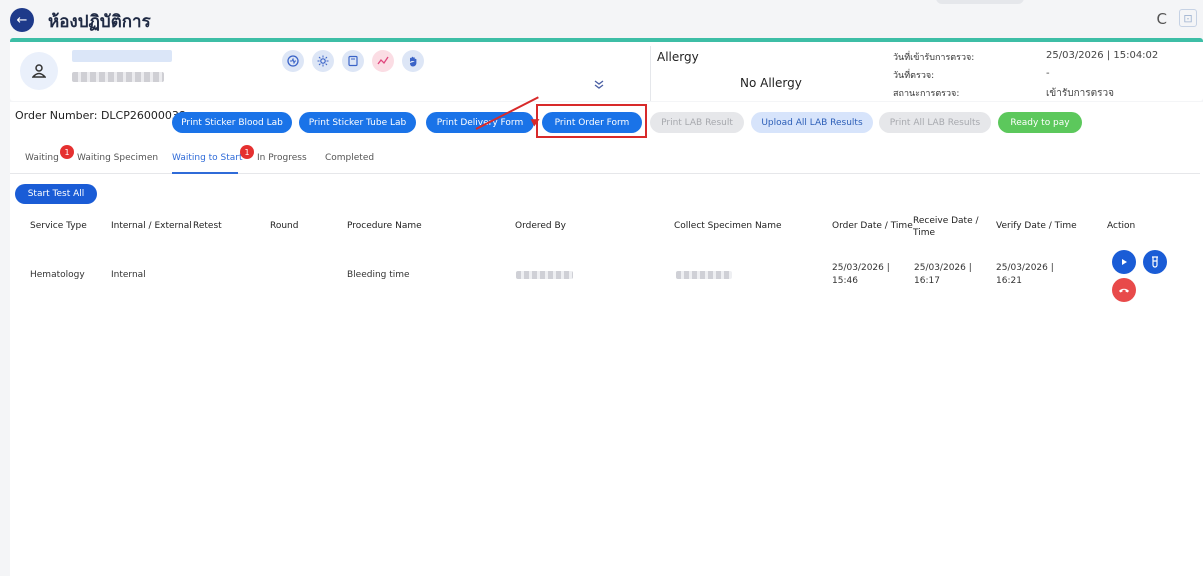  Describe the element at coordinates (914, 76) in the screenshot. I see `exam-date-label: วันที่ตรวจ:` at that location.